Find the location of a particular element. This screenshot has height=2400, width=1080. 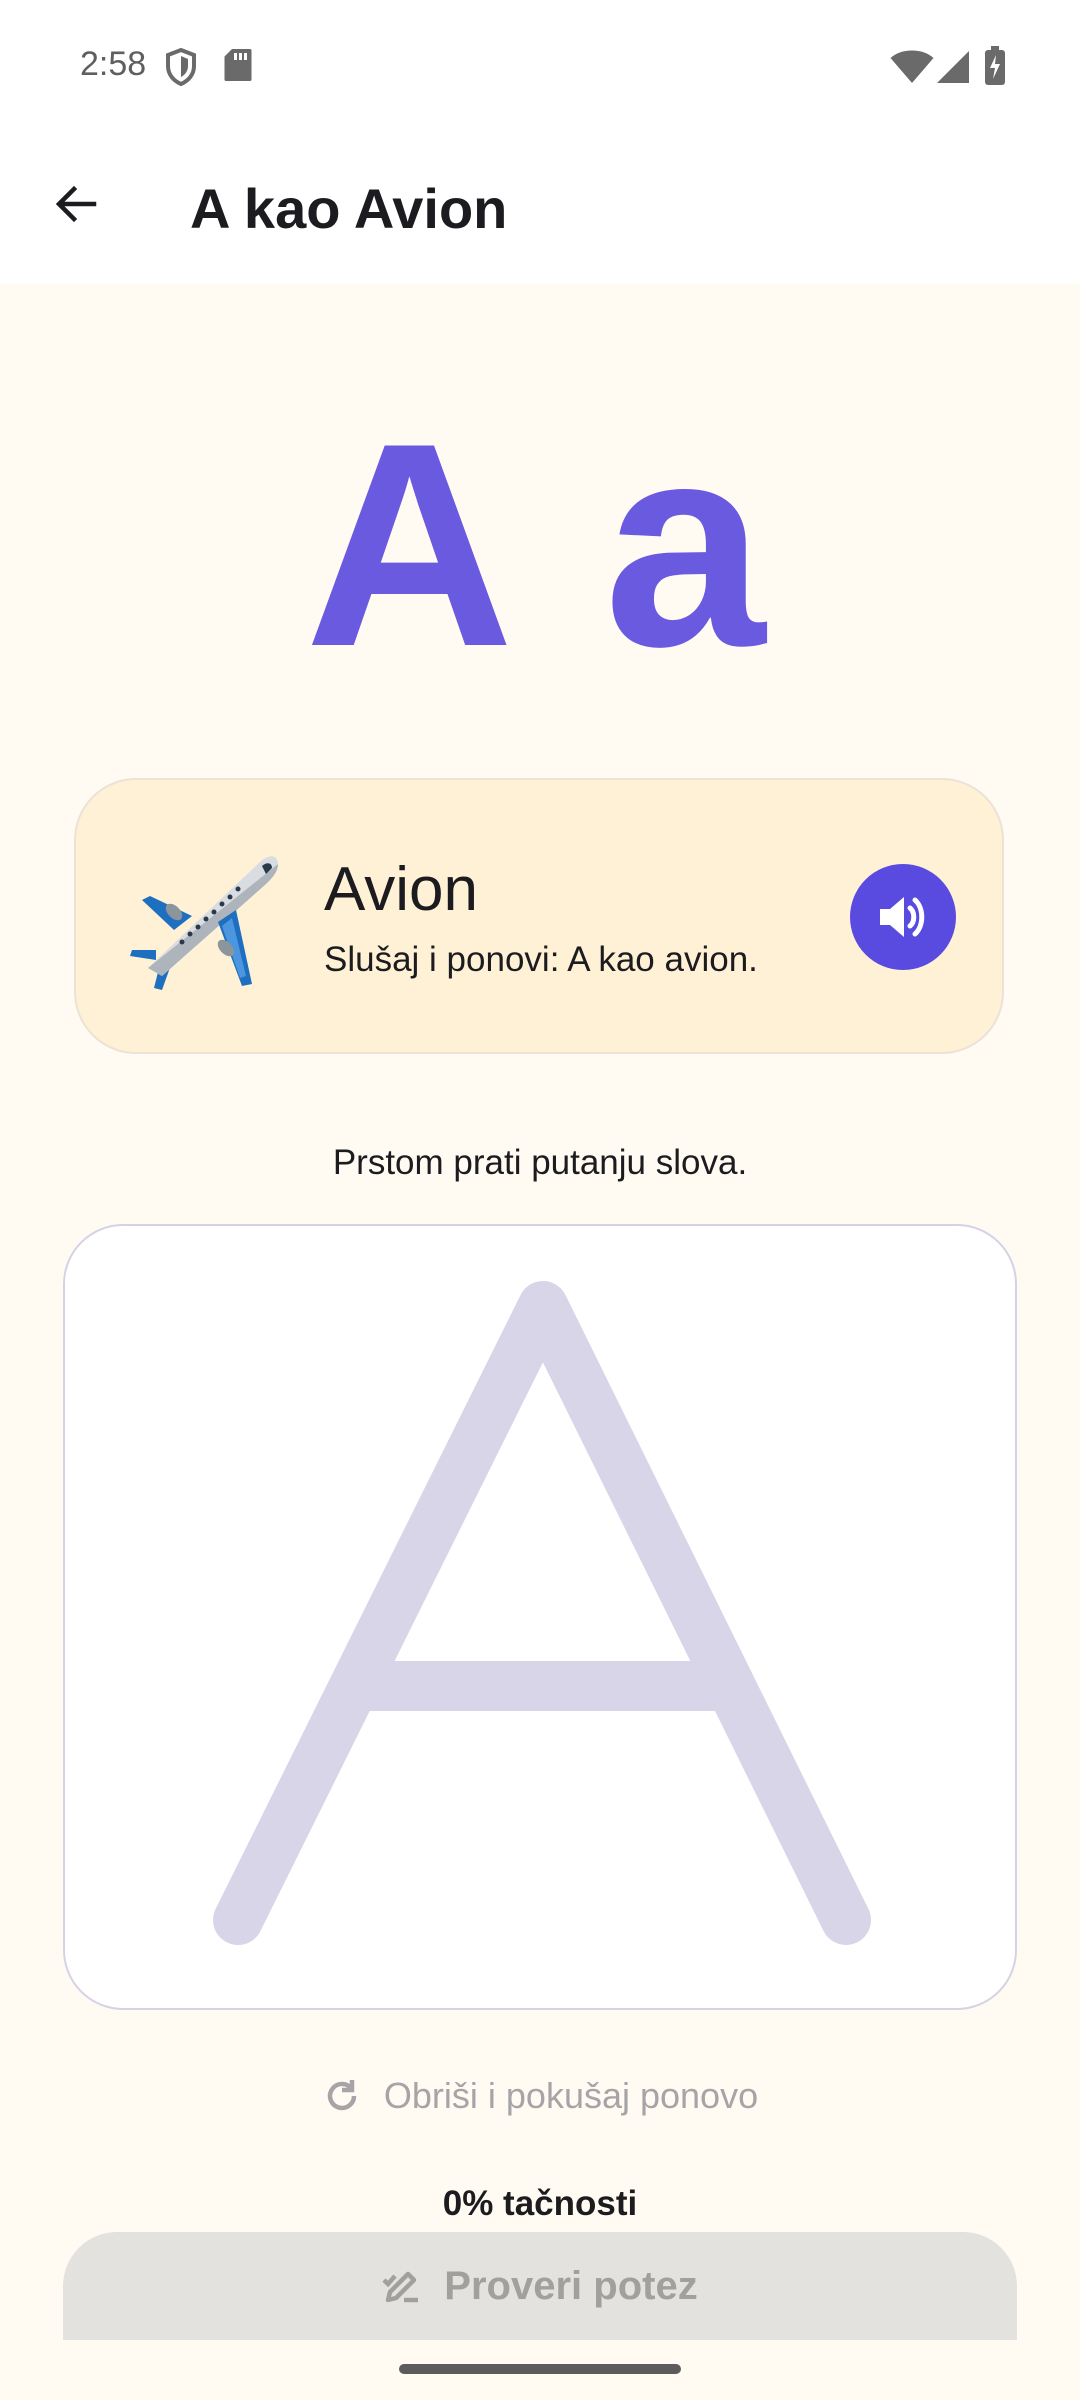

word-subtitle: Slušaj i ponovi: A kao avion. is located at coordinates (541, 959).